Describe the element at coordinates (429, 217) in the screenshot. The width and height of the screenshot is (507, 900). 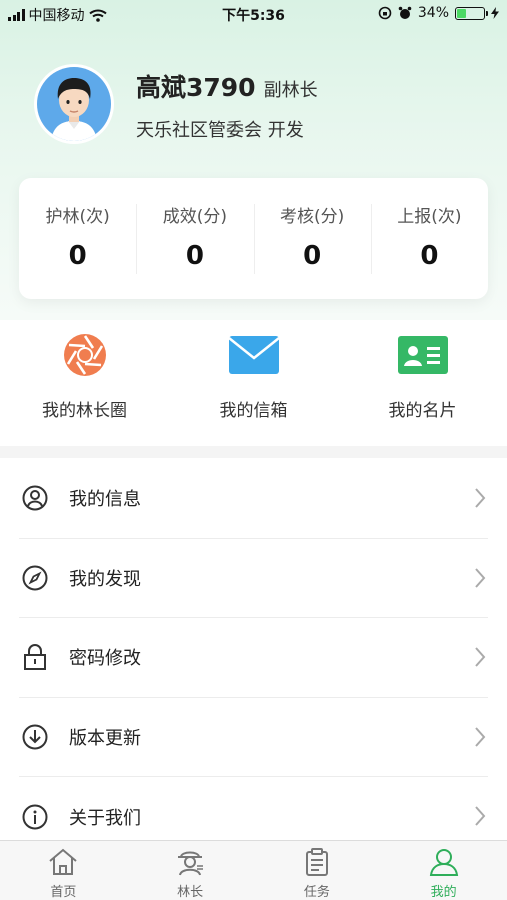
I see `stat-label: 上报(次)` at that location.